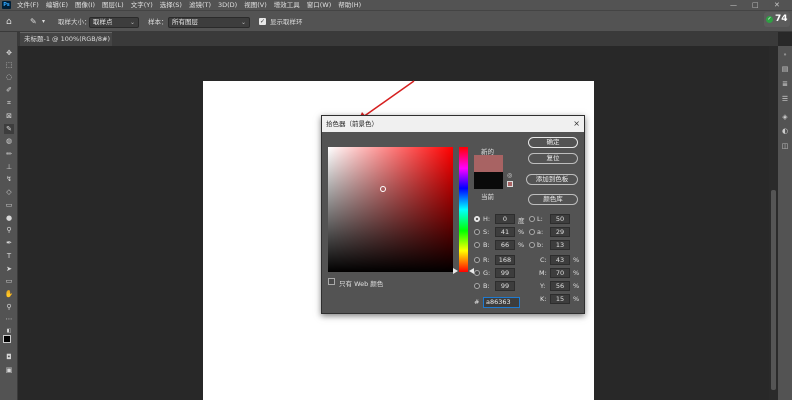  What do you see at coordinates (488, 180) in the screenshot?
I see `current-color-swatch` at bounding box center [488, 180].